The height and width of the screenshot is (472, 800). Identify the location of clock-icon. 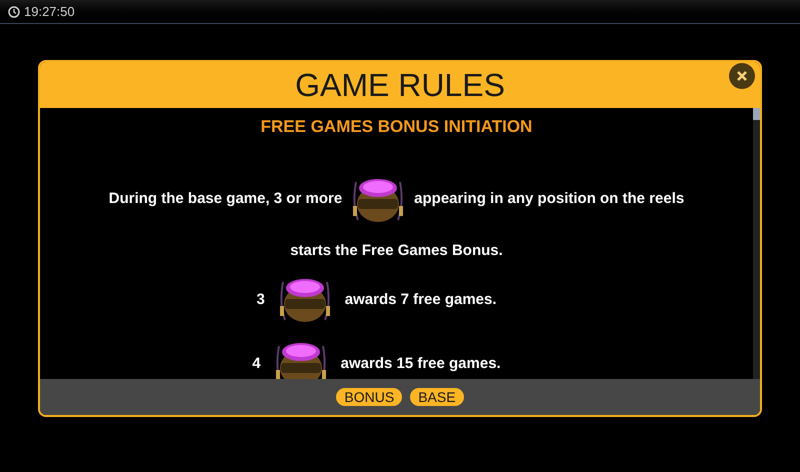
(14, 12).